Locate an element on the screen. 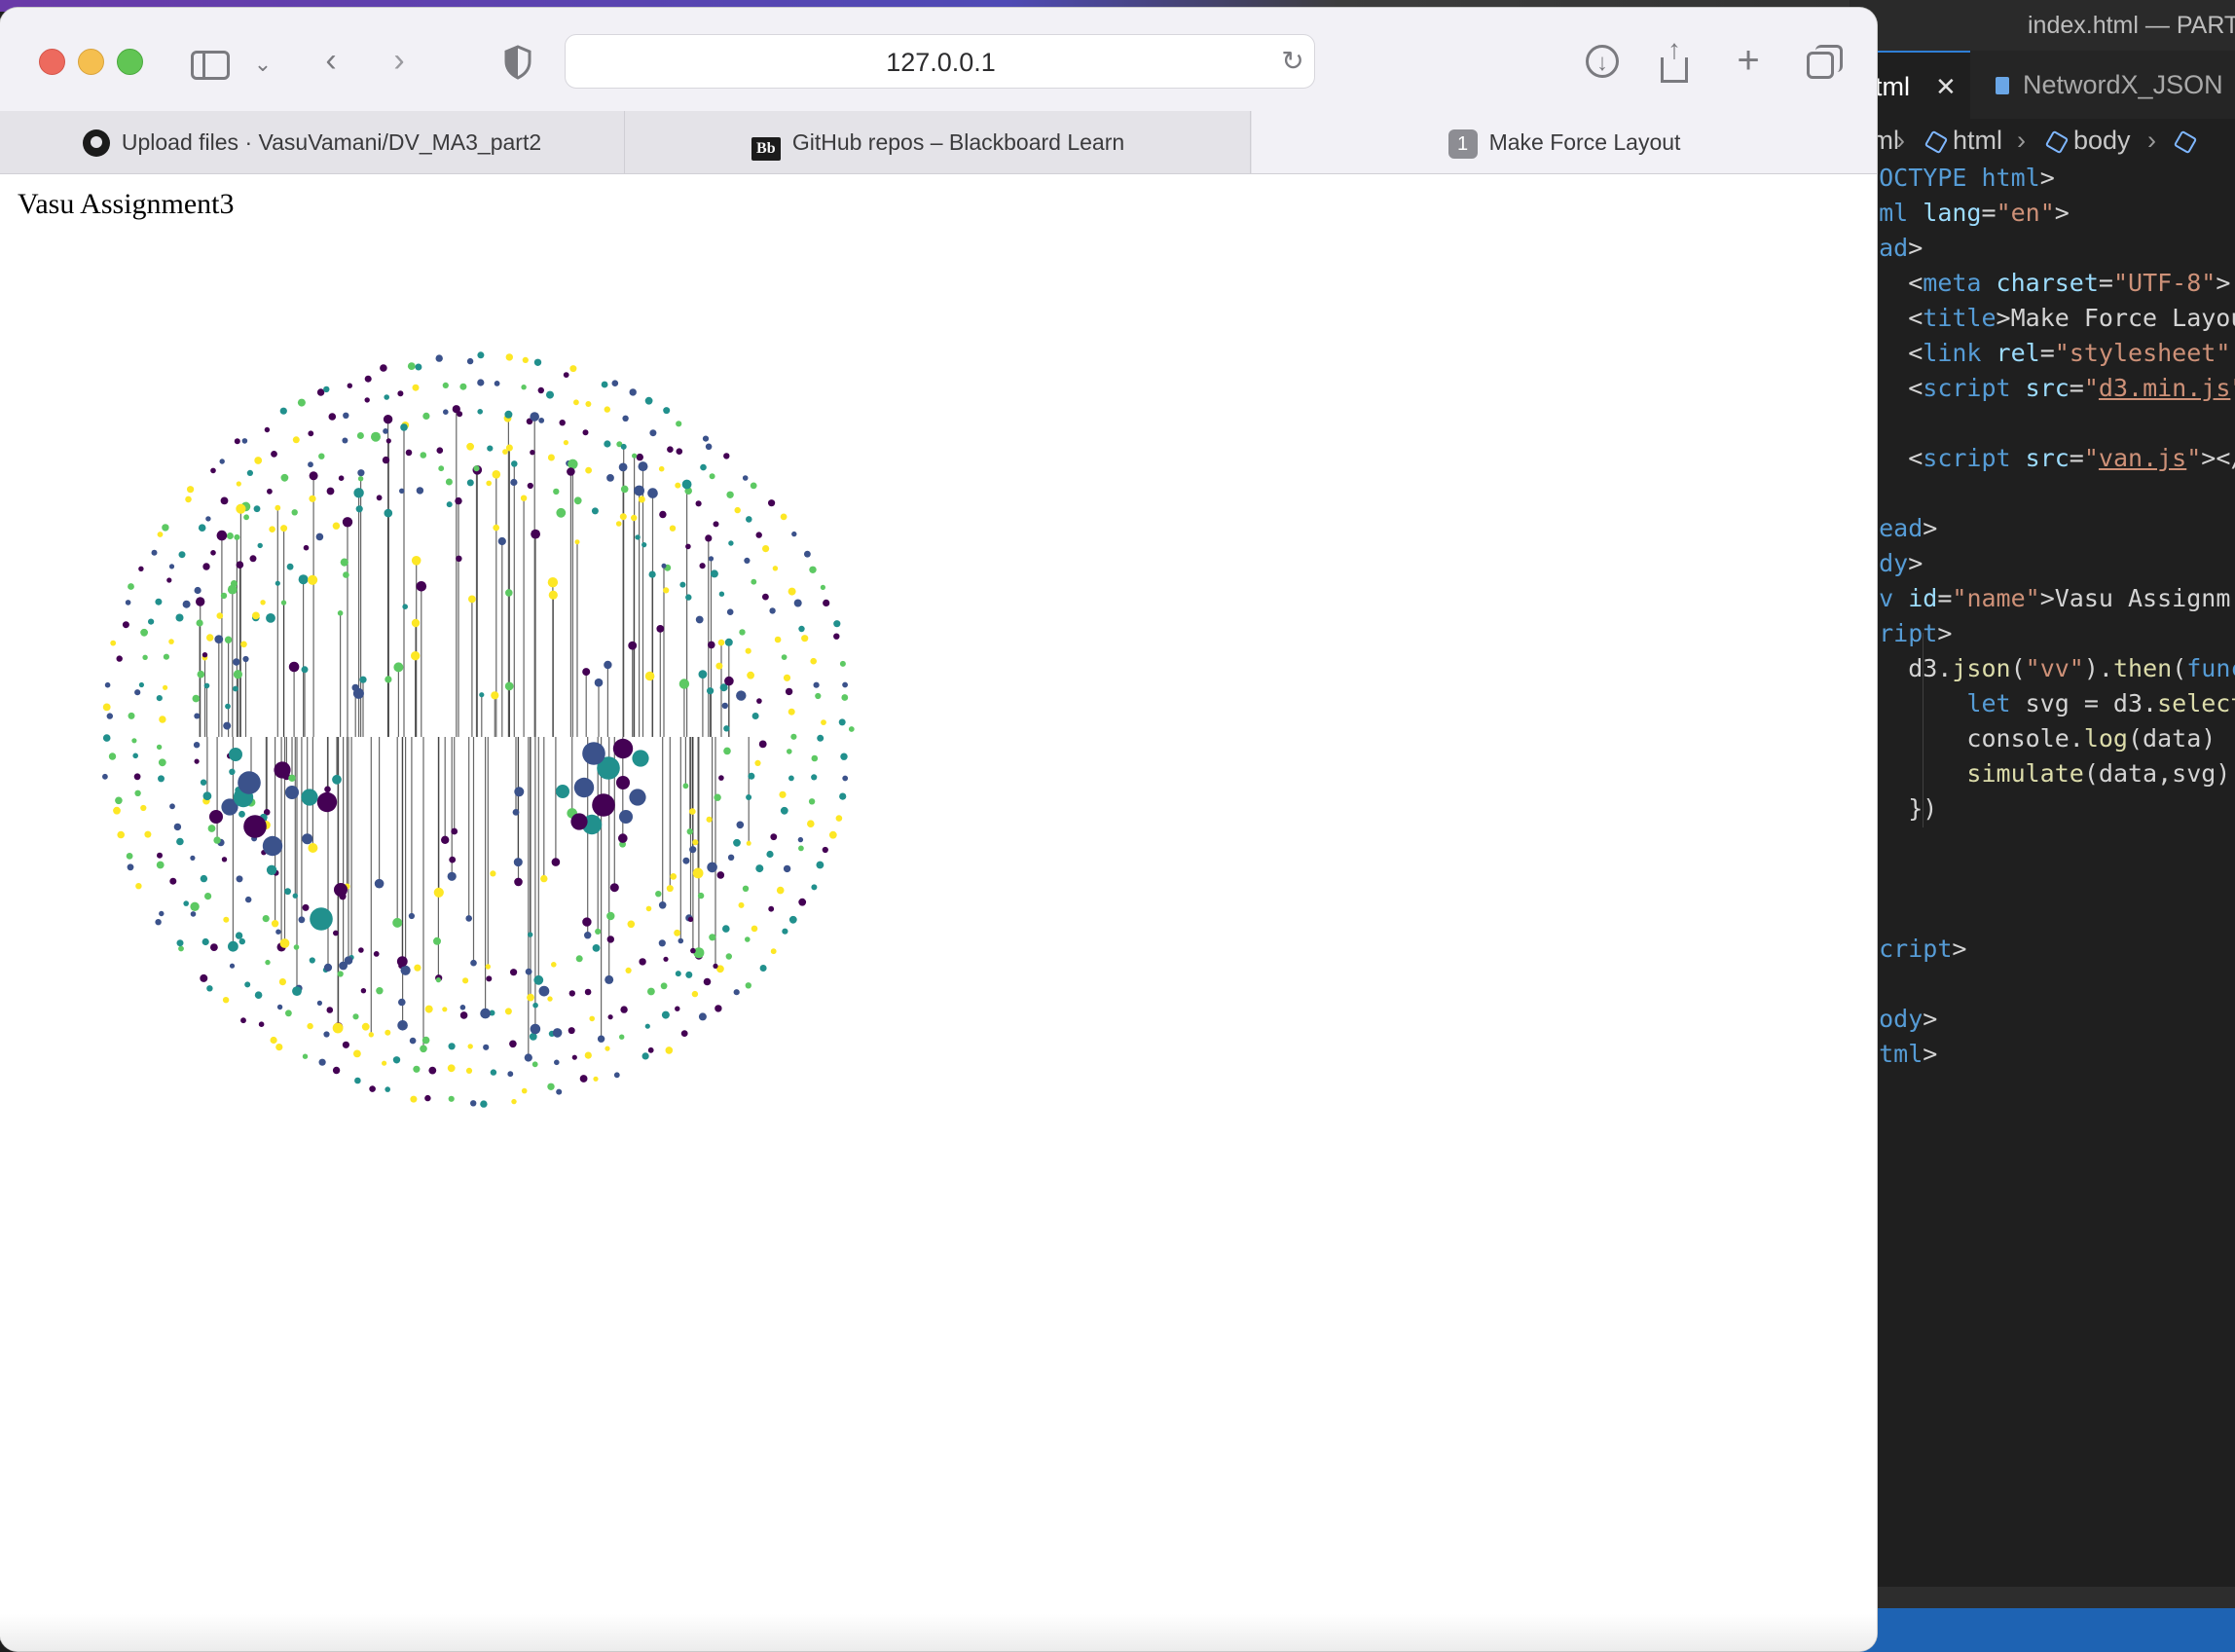  download-icon is located at coordinates (1603, 62).